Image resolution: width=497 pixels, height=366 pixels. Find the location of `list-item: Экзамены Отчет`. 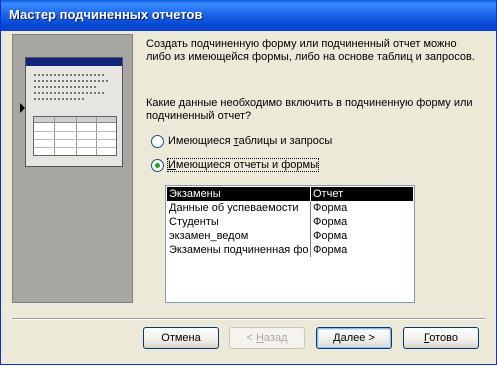

list-item: Экзамены Отчет is located at coordinates (290, 194).